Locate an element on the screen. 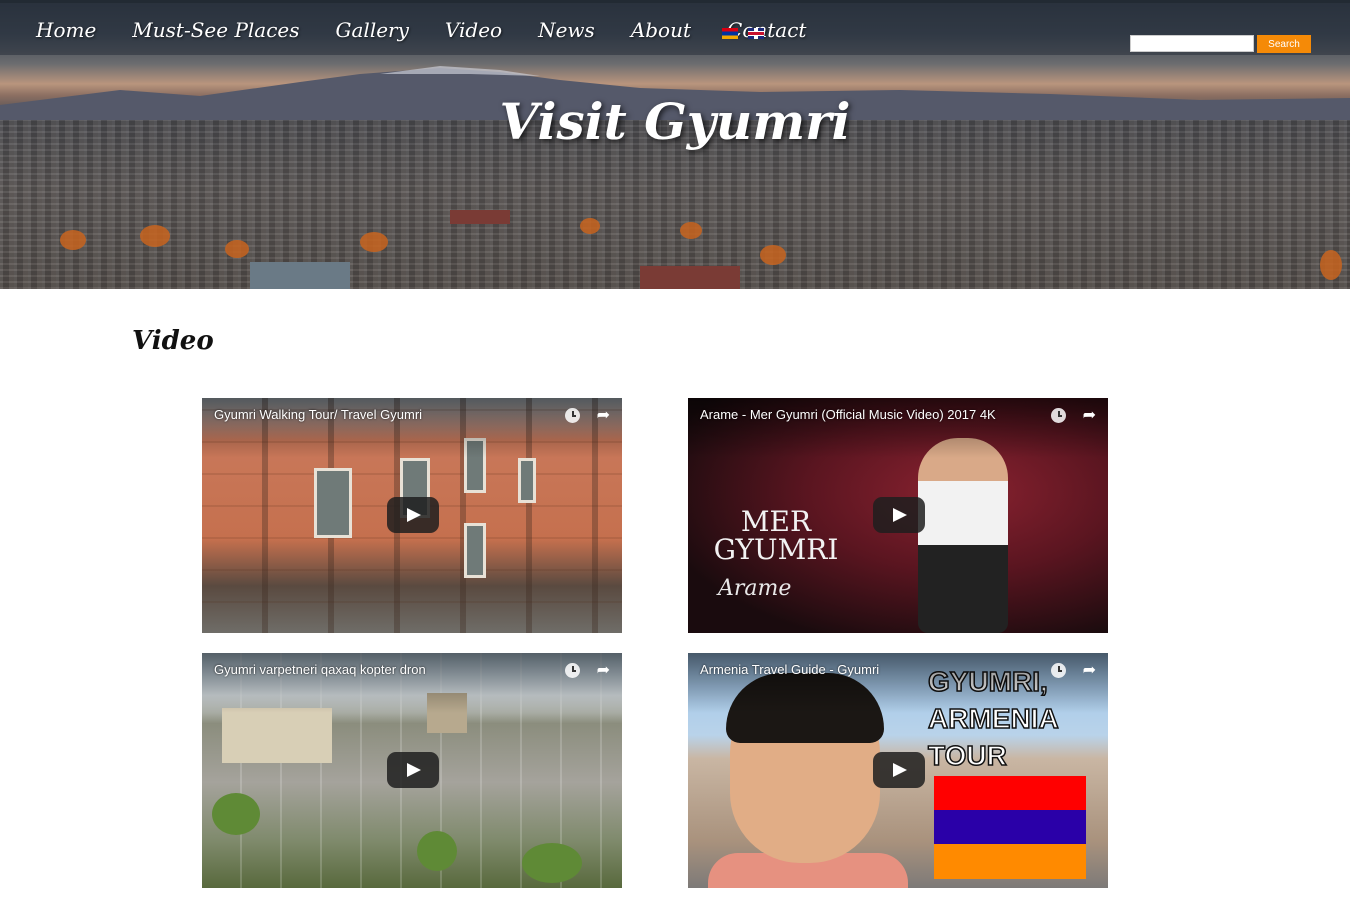 The width and height of the screenshot is (1350, 900). video-title: Armenia Travel Guide - Gyumri is located at coordinates (789, 669).